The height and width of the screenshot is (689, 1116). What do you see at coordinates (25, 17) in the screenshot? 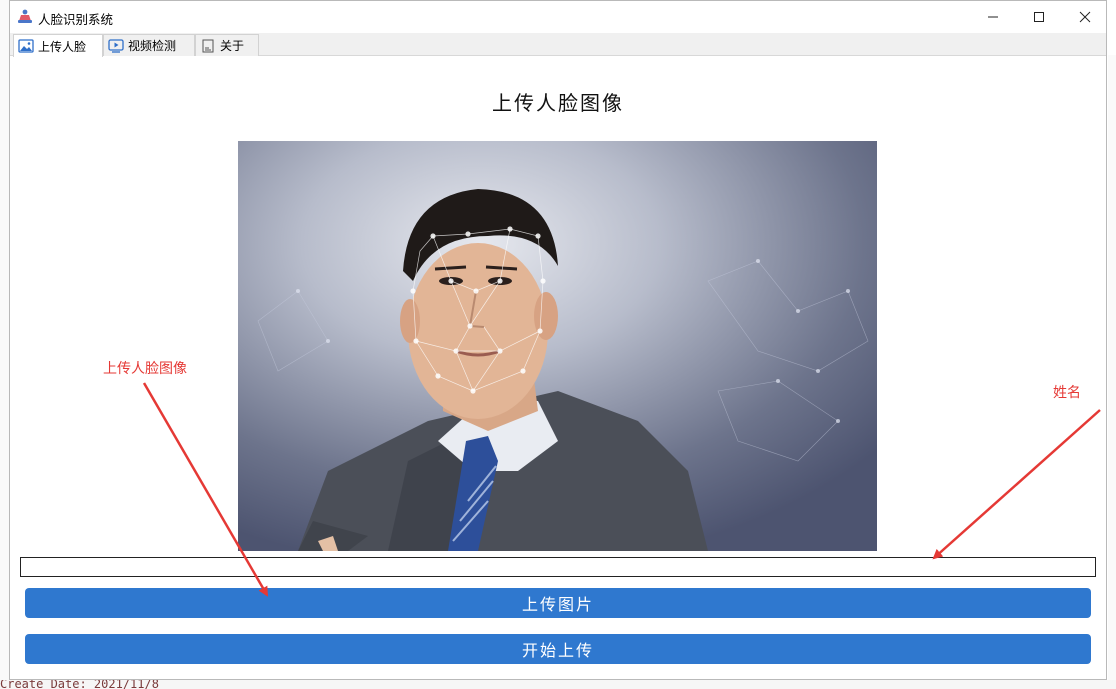
I see `app-logo-icon` at bounding box center [25, 17].